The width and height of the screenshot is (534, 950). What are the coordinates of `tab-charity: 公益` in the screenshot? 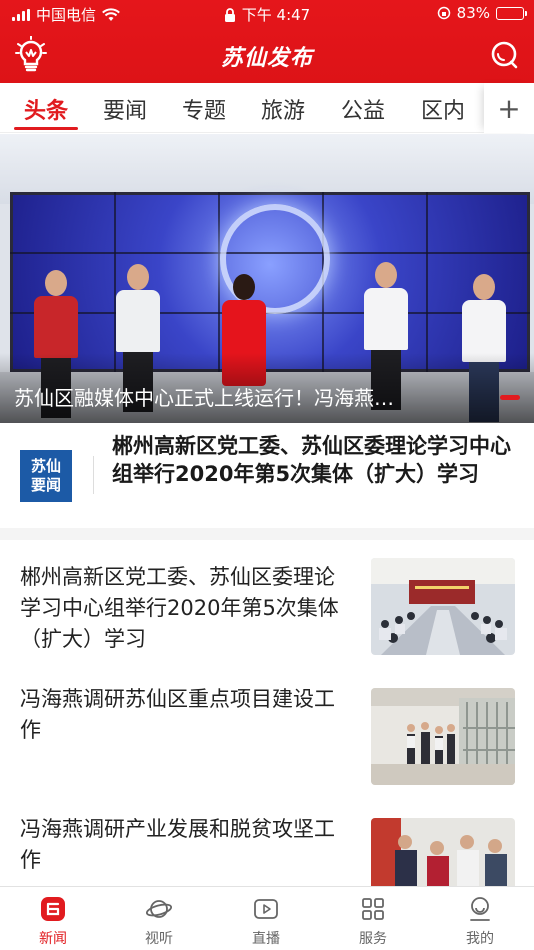 It's located at (363, 109).